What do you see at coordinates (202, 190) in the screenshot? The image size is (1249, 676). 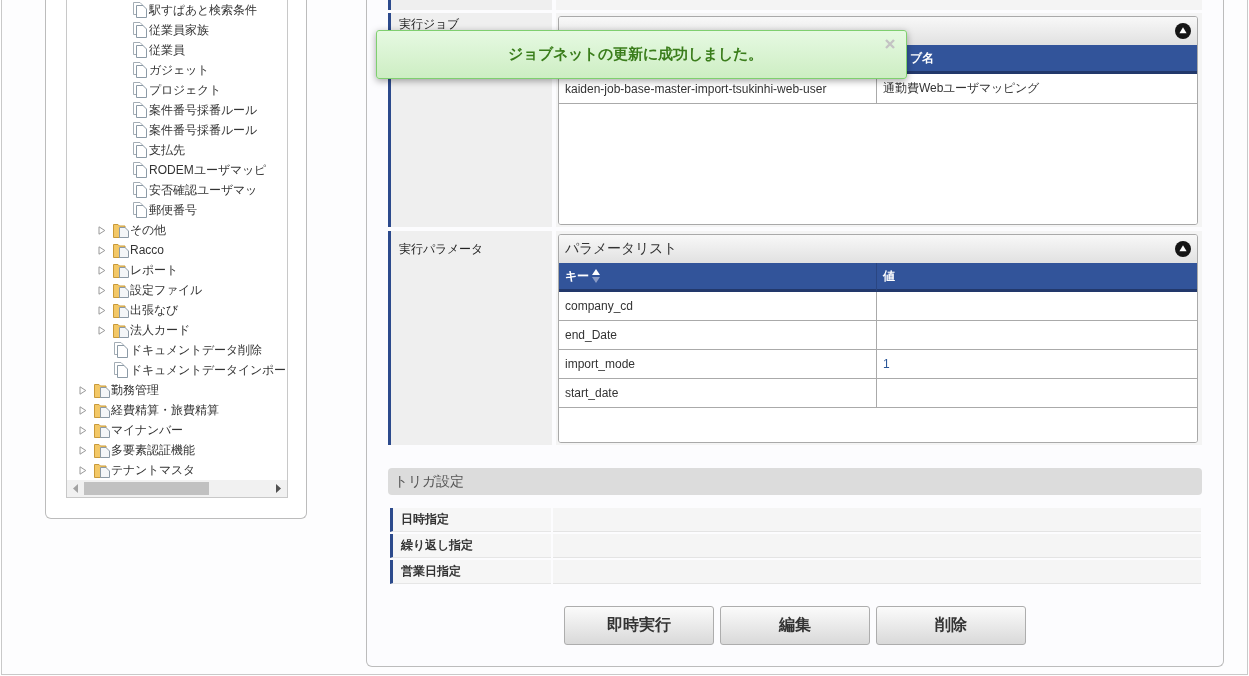 I see `tree-item: 安否確認ユーザマッ` at bounding box center [202, 190].